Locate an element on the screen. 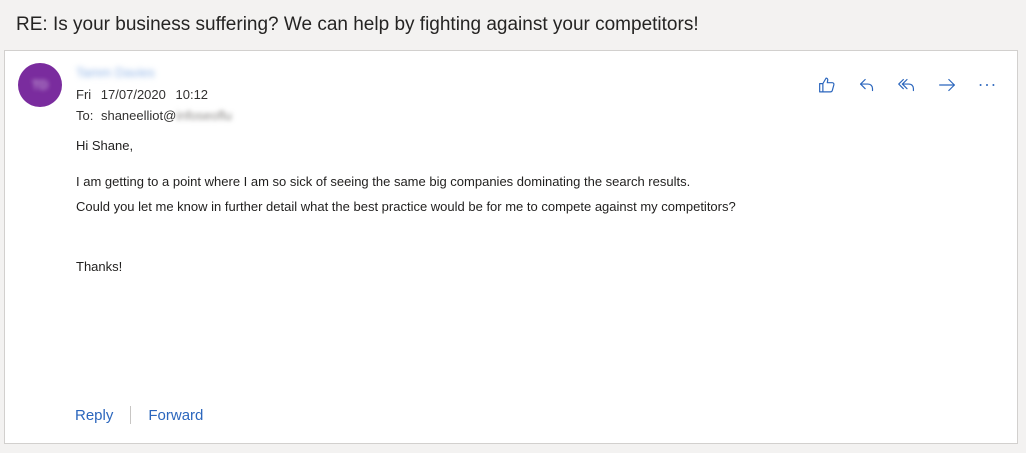 The image size is (1026, 453). recipient-row: To: shaneelliot@infoseoflu is located at coordinates (154, 115).